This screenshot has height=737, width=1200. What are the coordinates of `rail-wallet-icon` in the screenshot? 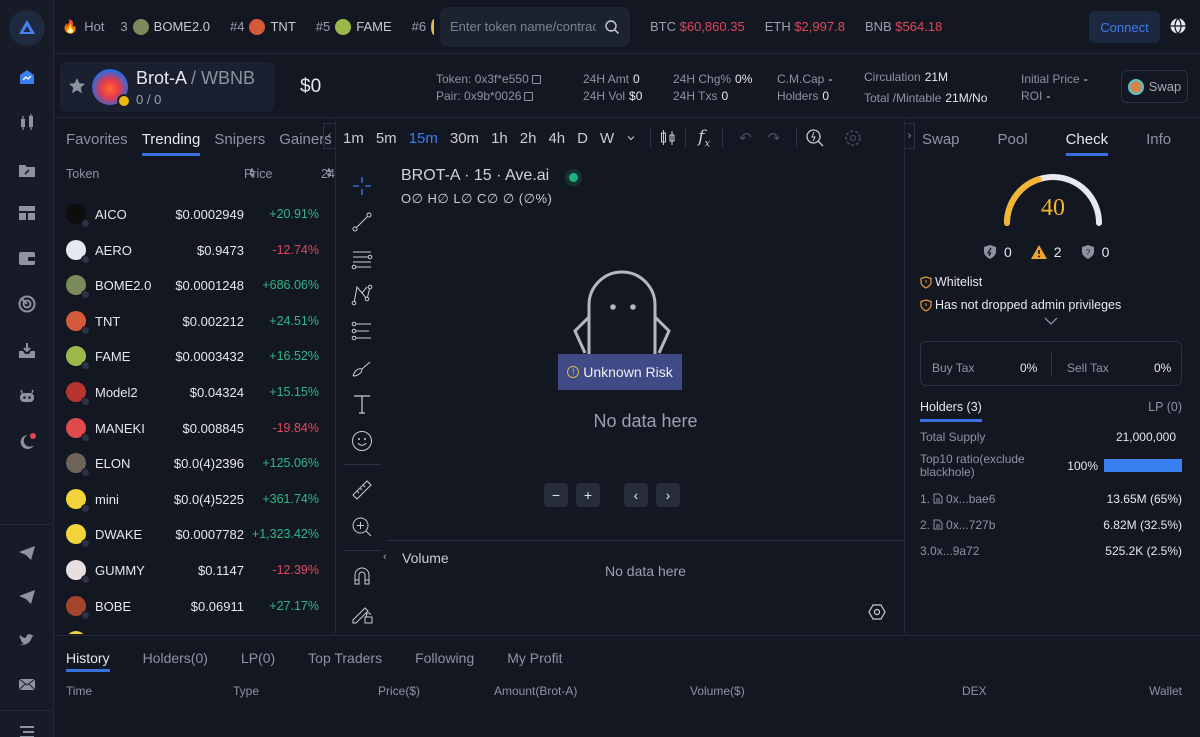 It's located at (27, 258).